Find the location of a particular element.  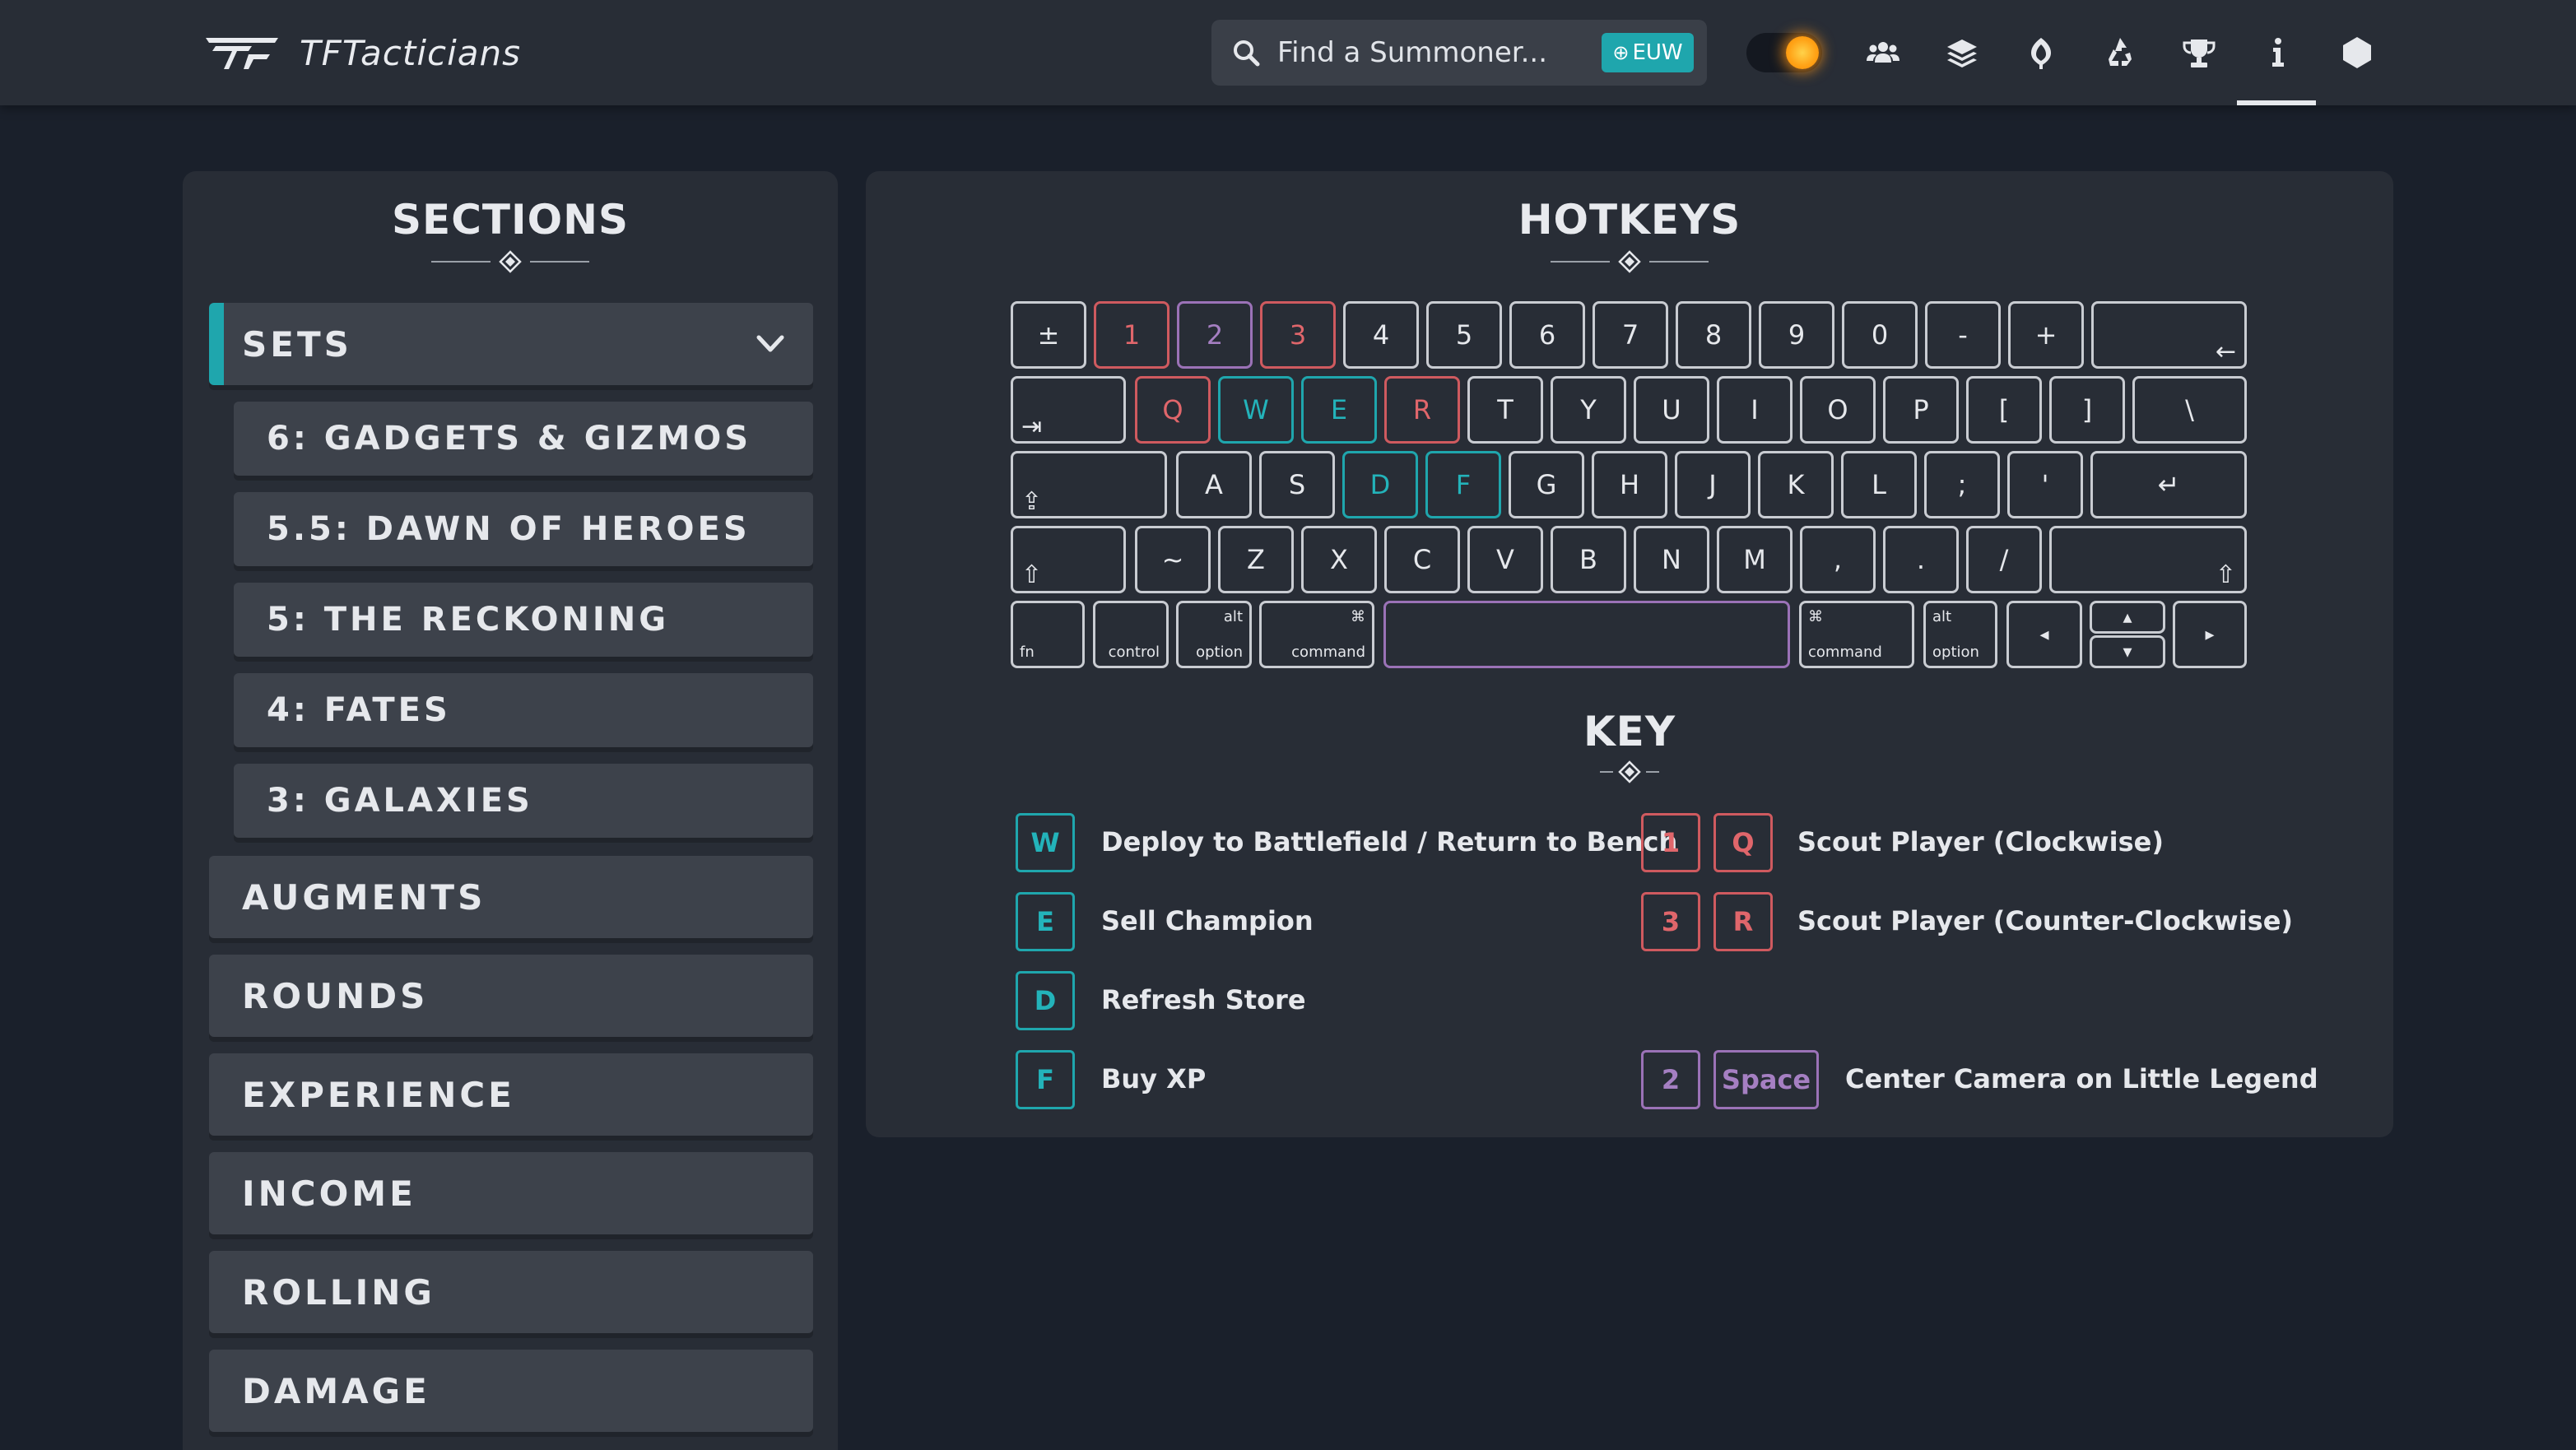

key-right-option: alt option is located at coordinates (1960, 634).